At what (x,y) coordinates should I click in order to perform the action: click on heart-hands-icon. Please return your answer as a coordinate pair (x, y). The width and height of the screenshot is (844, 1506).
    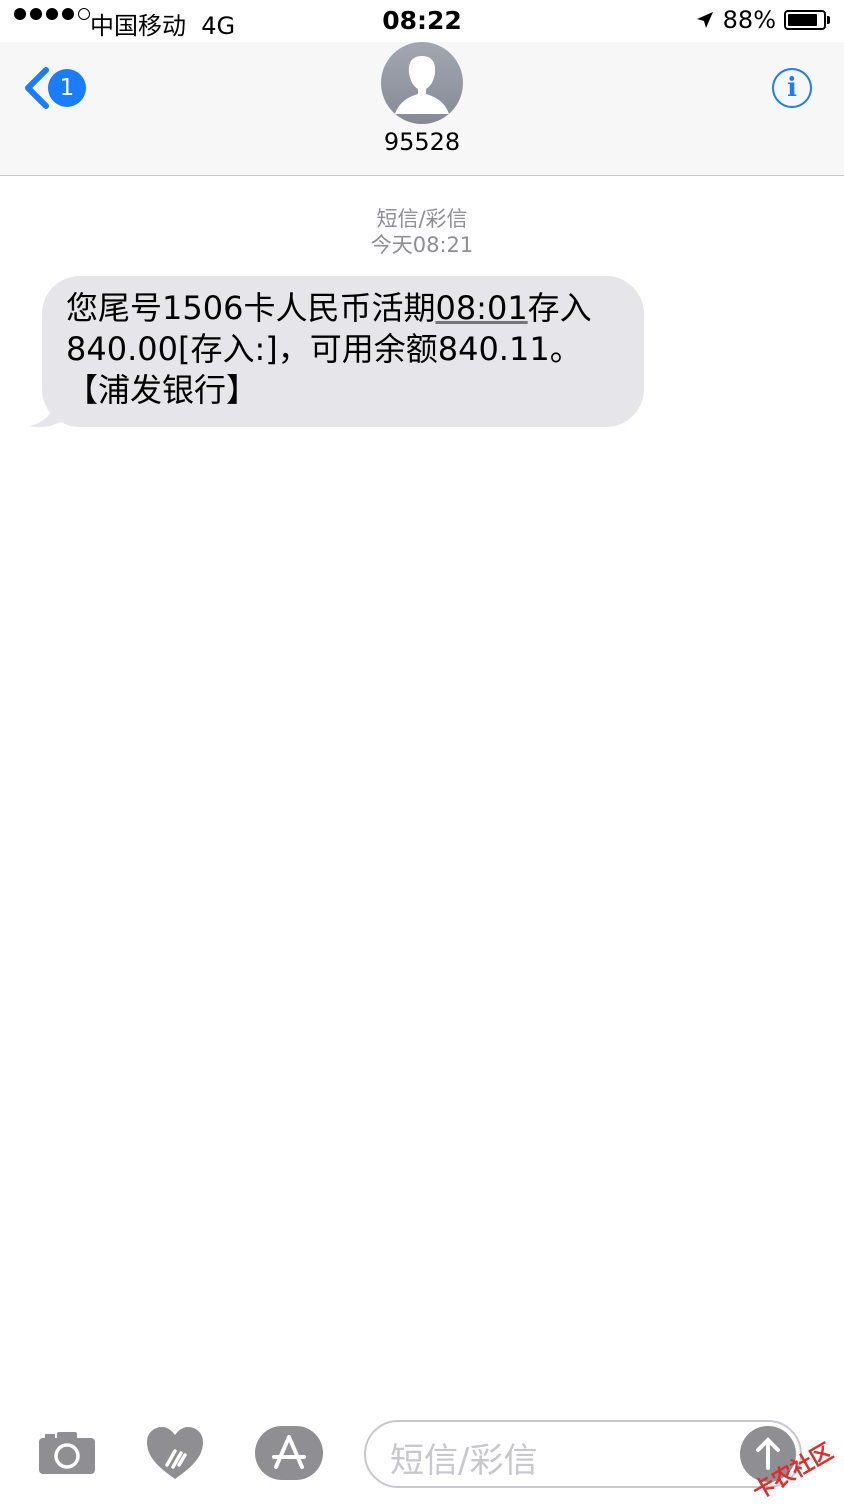
    Looking at the image, I should click on (175, 1453).